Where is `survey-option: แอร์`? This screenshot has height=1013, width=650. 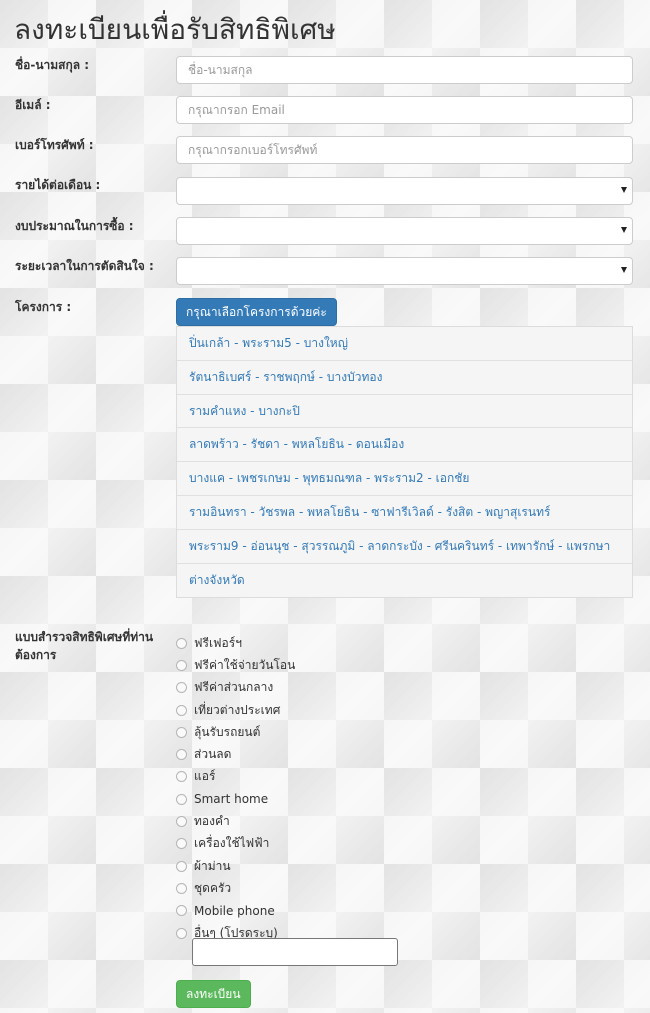 survey-option: แอร์ is located at coordinates (326, 777).